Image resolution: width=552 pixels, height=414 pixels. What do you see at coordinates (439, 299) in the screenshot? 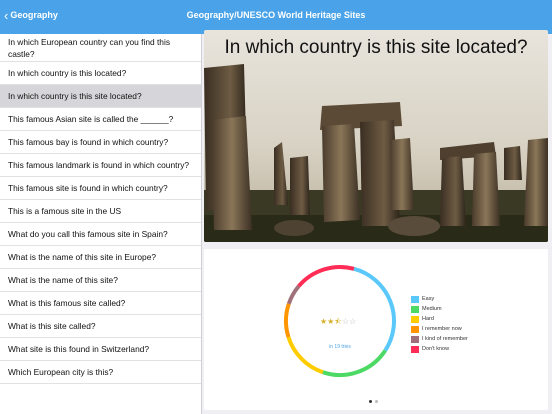
I see `legend-item: Easy` at bounding box center [439, 299].